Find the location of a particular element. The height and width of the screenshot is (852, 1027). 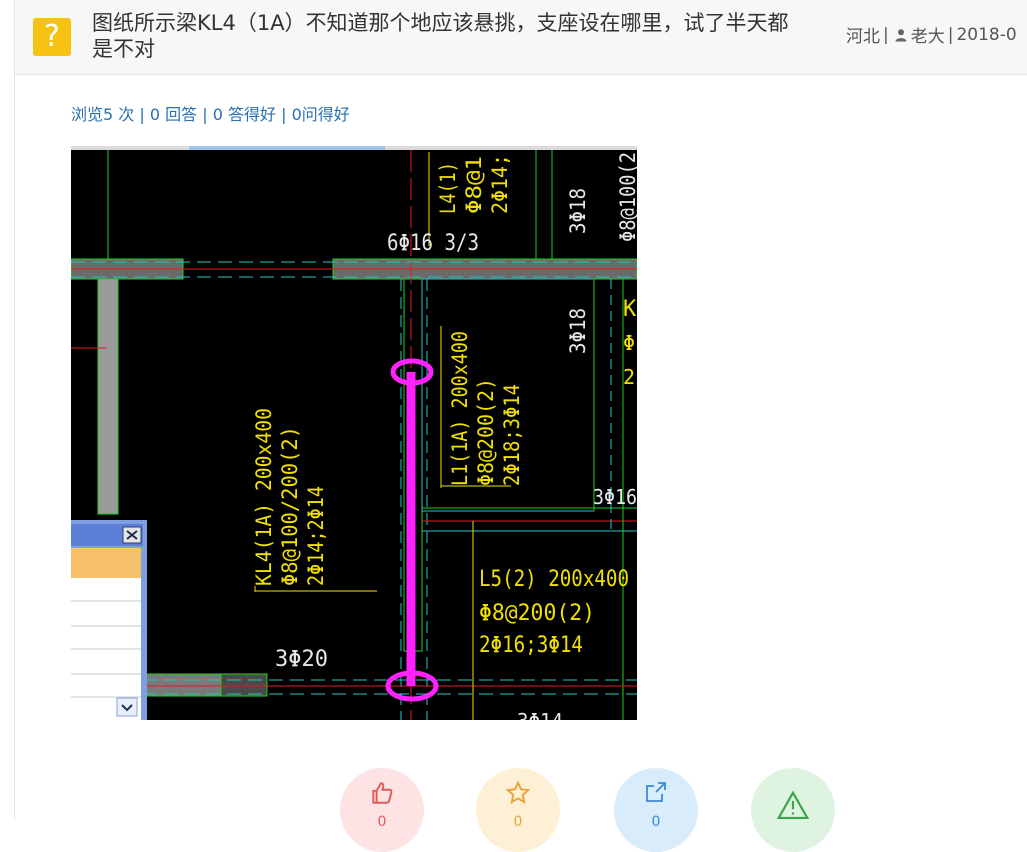

author-link: 老大 is located at coordinates (928, 34).